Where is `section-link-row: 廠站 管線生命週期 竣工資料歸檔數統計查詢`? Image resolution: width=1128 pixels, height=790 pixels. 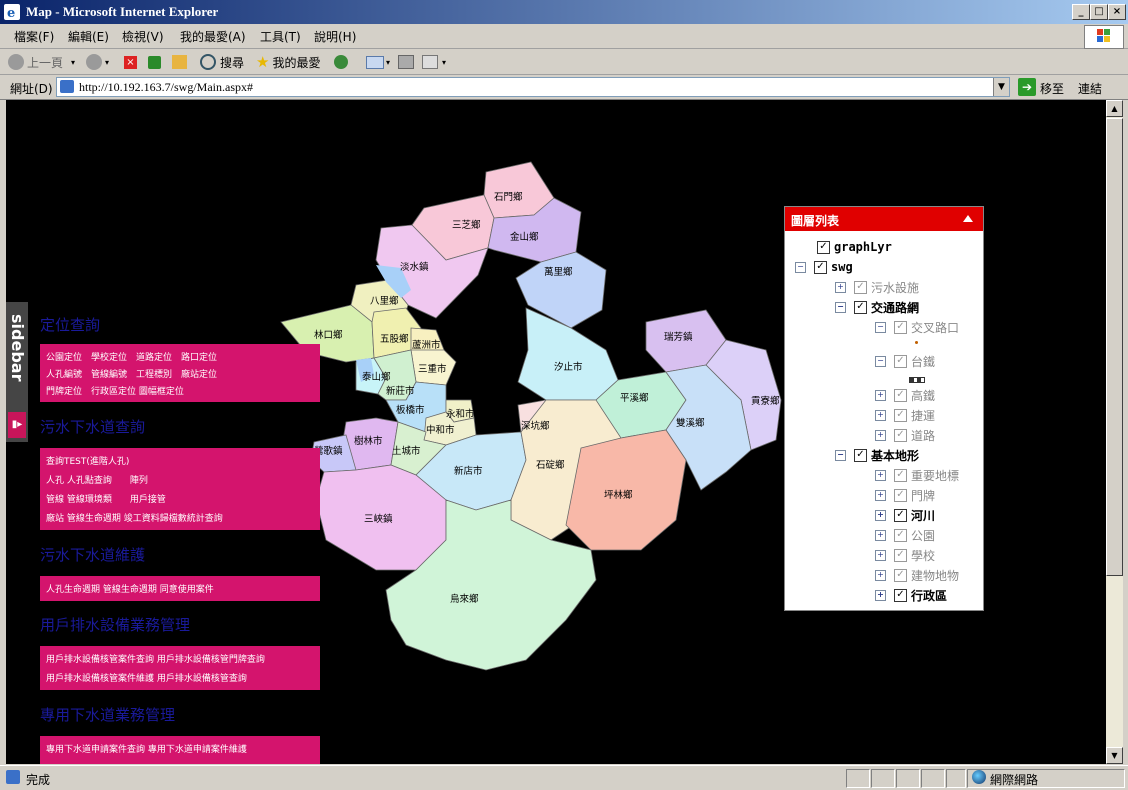
section-link-row: 廠站 管線生命週期 竣工資料歸檔數統計查詢 is located at coordinates (134, 517).